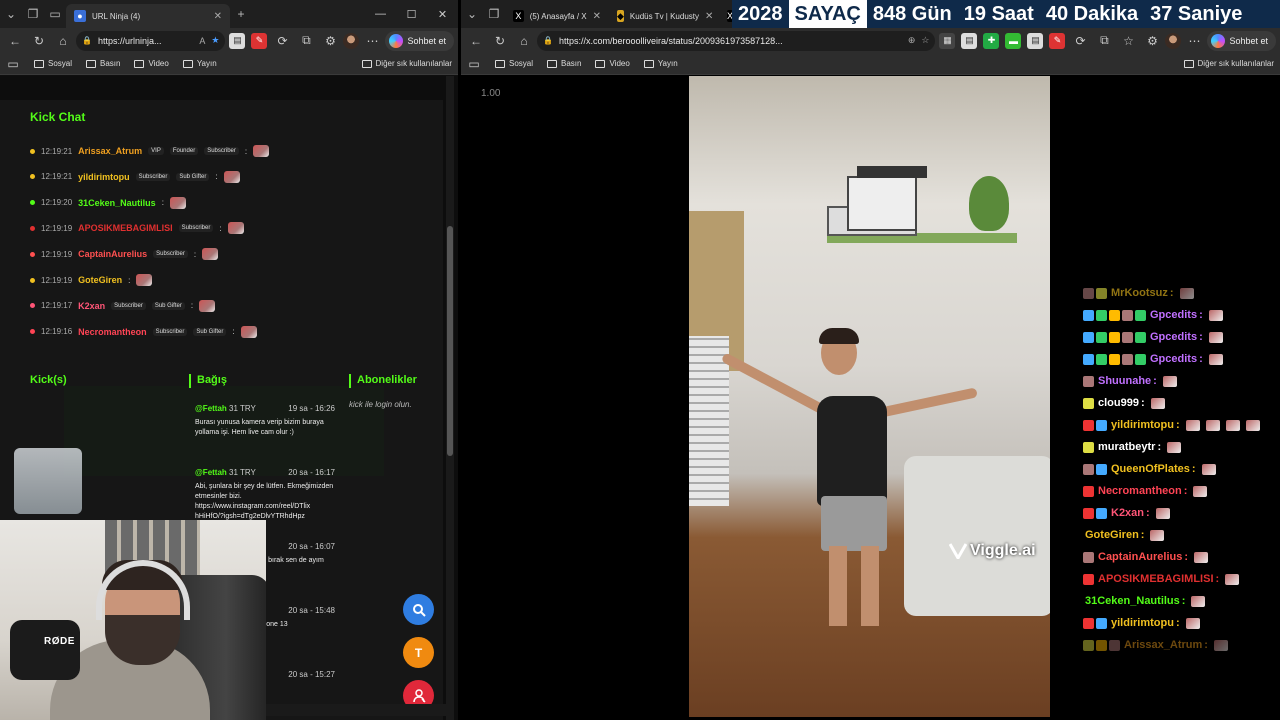 The width and height of the screenshot is (1280, 720). Describe the element at coordinates (1128, 513) in the screenshot. I see `overlay-username: K2xan` at that location.